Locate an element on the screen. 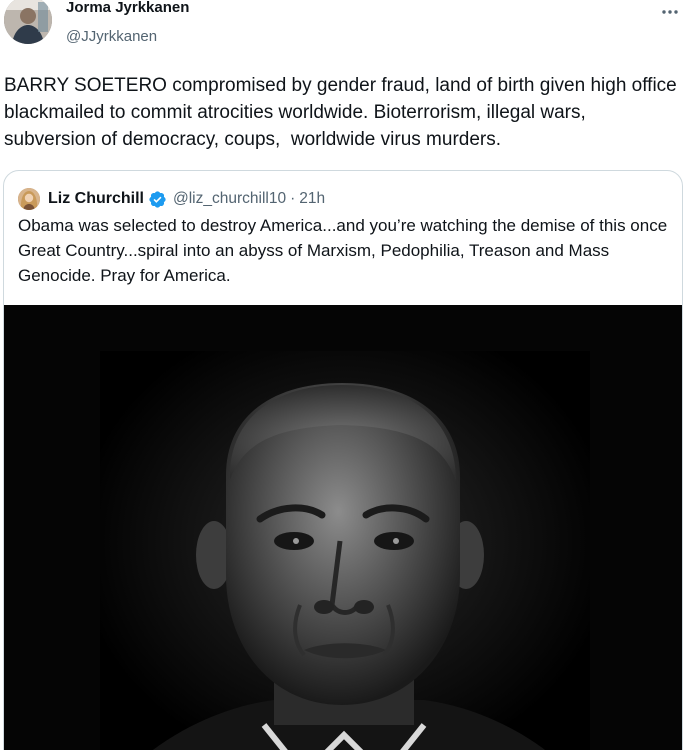 The height and width of the screenshot is (750, 684). quoted-author-handle: @liz_churchill10 is located at coordinates (229, 199).